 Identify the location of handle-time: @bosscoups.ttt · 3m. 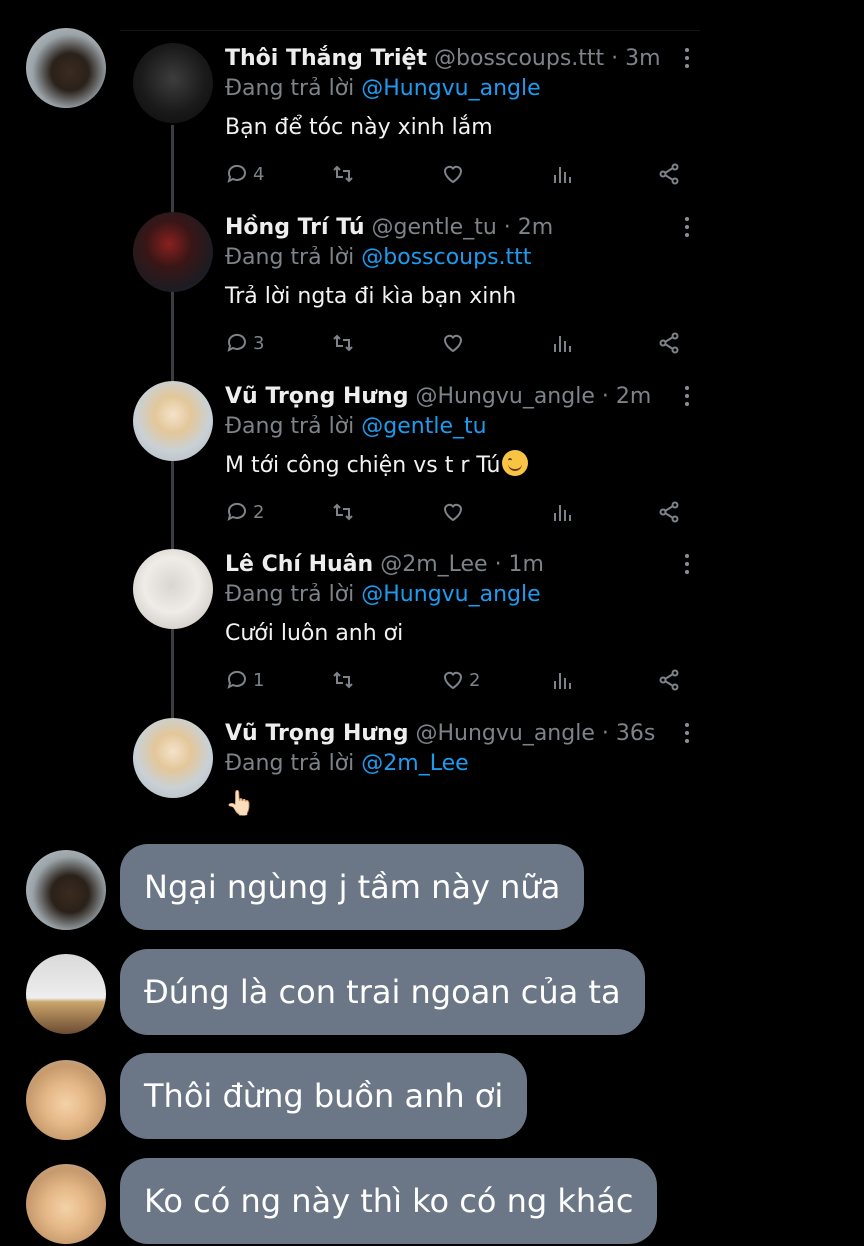
(547, 58).